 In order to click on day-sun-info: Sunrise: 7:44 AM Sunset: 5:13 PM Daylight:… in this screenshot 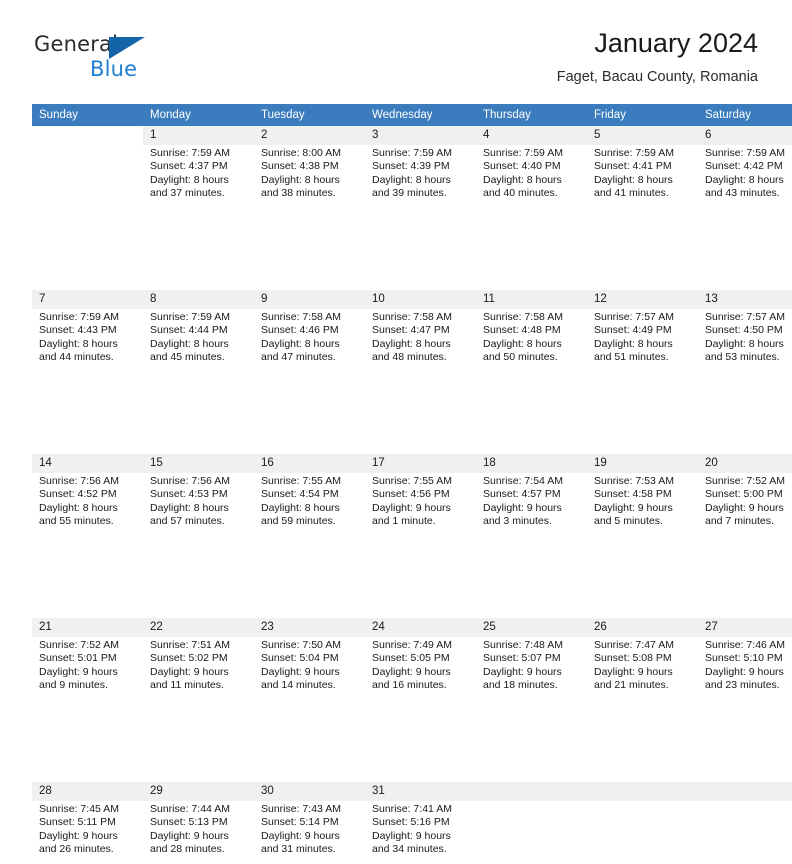, I will do `click(198, 829)`.